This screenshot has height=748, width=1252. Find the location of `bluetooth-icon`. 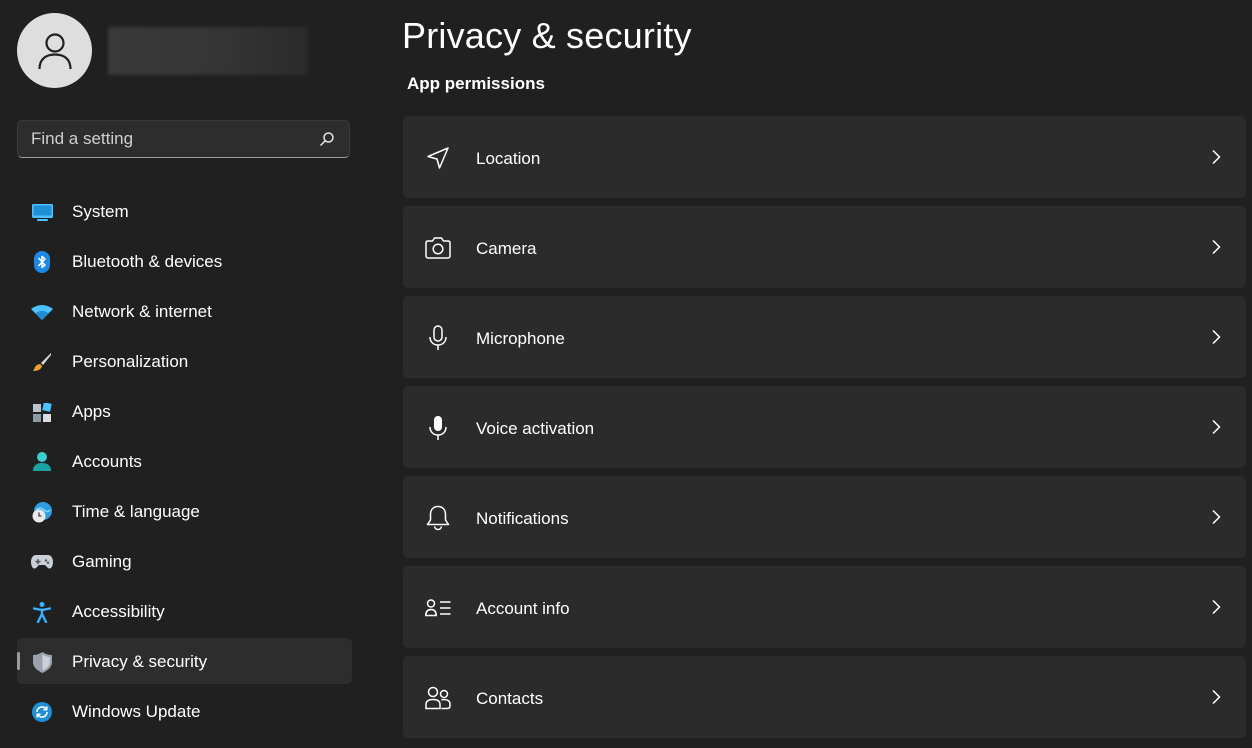

bluetooth-icon is located at coordinates (42, 262).